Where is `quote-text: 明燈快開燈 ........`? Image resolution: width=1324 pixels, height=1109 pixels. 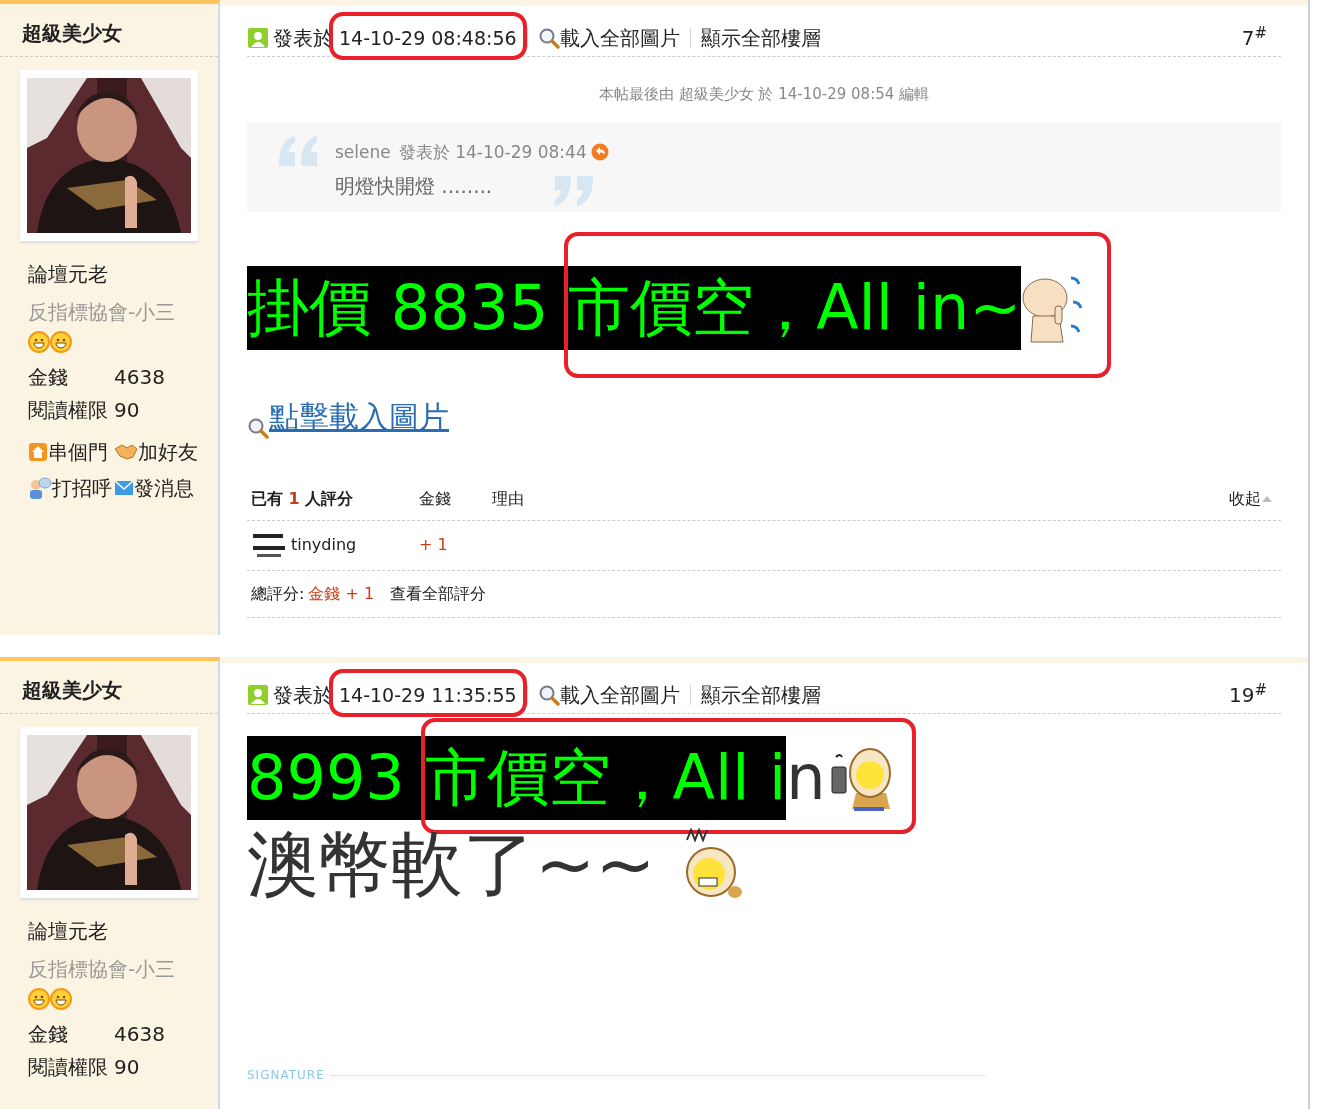
quote-text: 明燈快開燈 ........ is located at coordinates (414, 186).